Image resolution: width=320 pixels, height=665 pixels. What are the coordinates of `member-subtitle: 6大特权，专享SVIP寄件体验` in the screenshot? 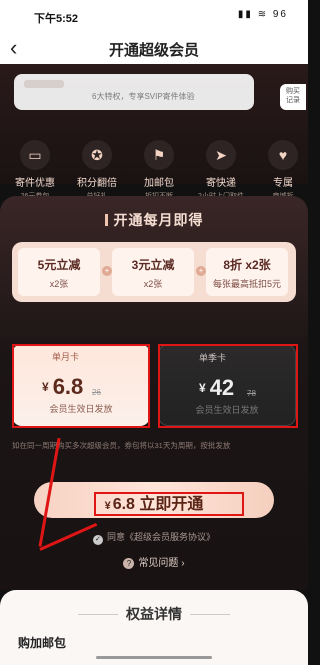 It's located at (143, 96).